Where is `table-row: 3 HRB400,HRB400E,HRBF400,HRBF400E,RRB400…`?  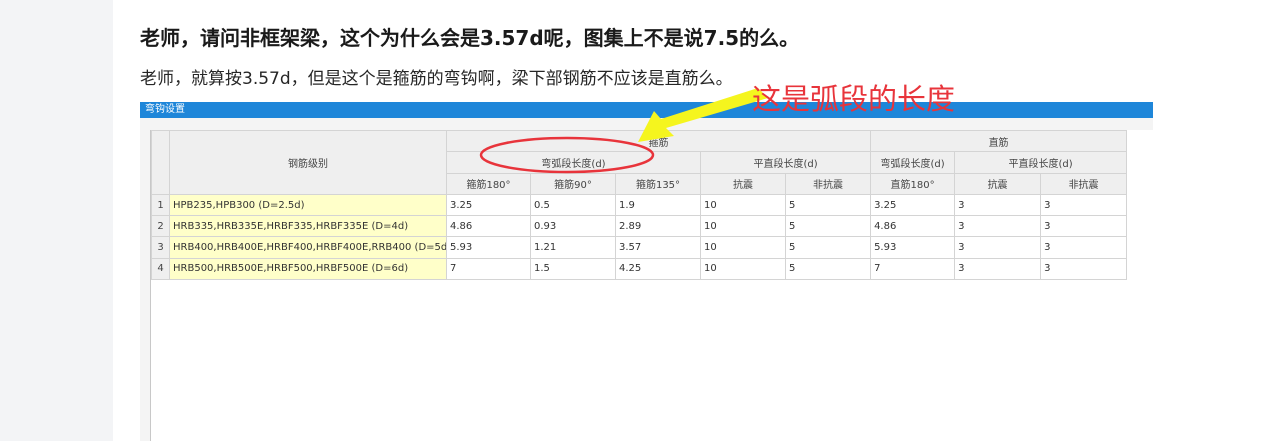 table-row: 3 HRB400,HRB400E,HRBF400,HRBF400E,RRB400… is located at coordinates (639, 247).